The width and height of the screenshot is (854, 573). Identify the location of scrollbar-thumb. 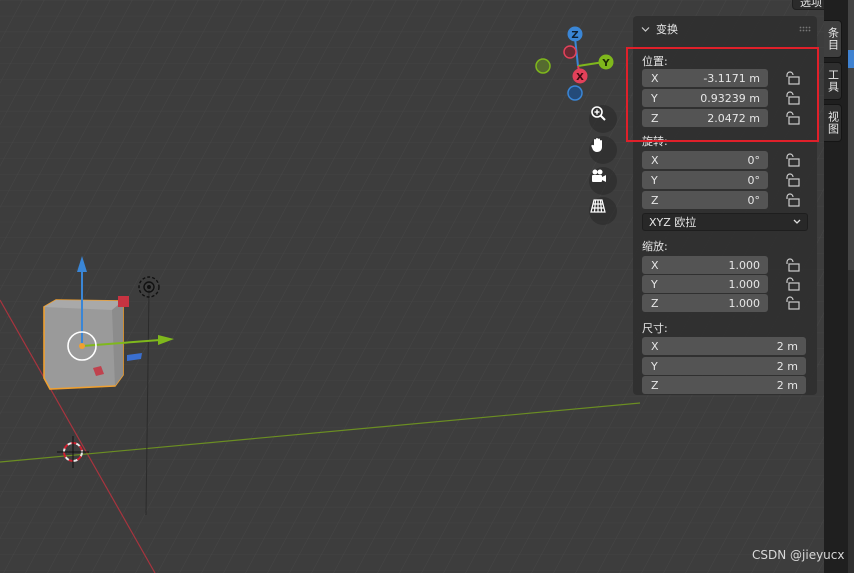
(851, 135).